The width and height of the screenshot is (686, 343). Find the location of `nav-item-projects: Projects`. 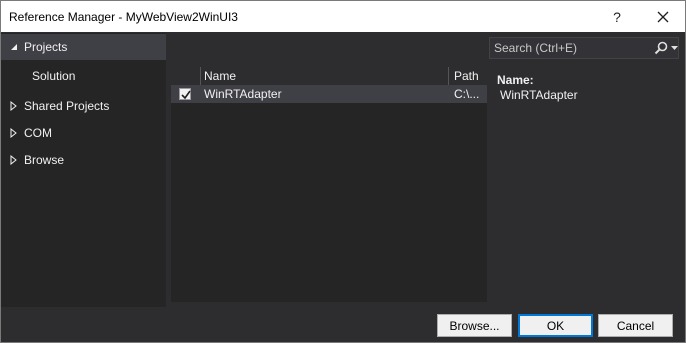

nav-item-projects: Projects is located at coordinates (83, 47).